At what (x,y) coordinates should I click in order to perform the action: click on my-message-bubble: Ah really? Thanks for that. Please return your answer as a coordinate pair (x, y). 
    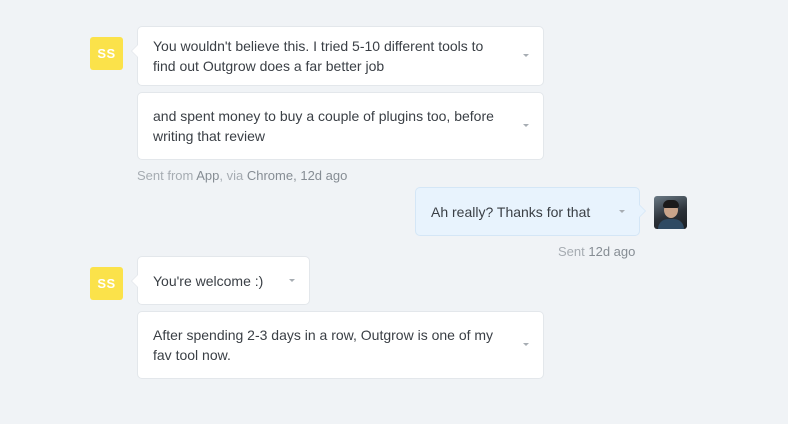
    Looking at the image, I should click on (530, 211).